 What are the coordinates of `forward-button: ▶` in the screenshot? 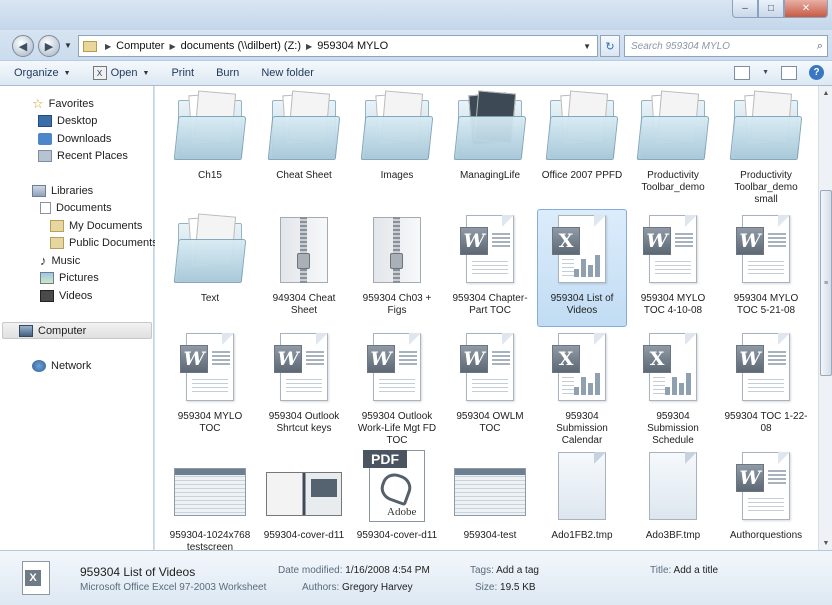 It's located at (49, 46).